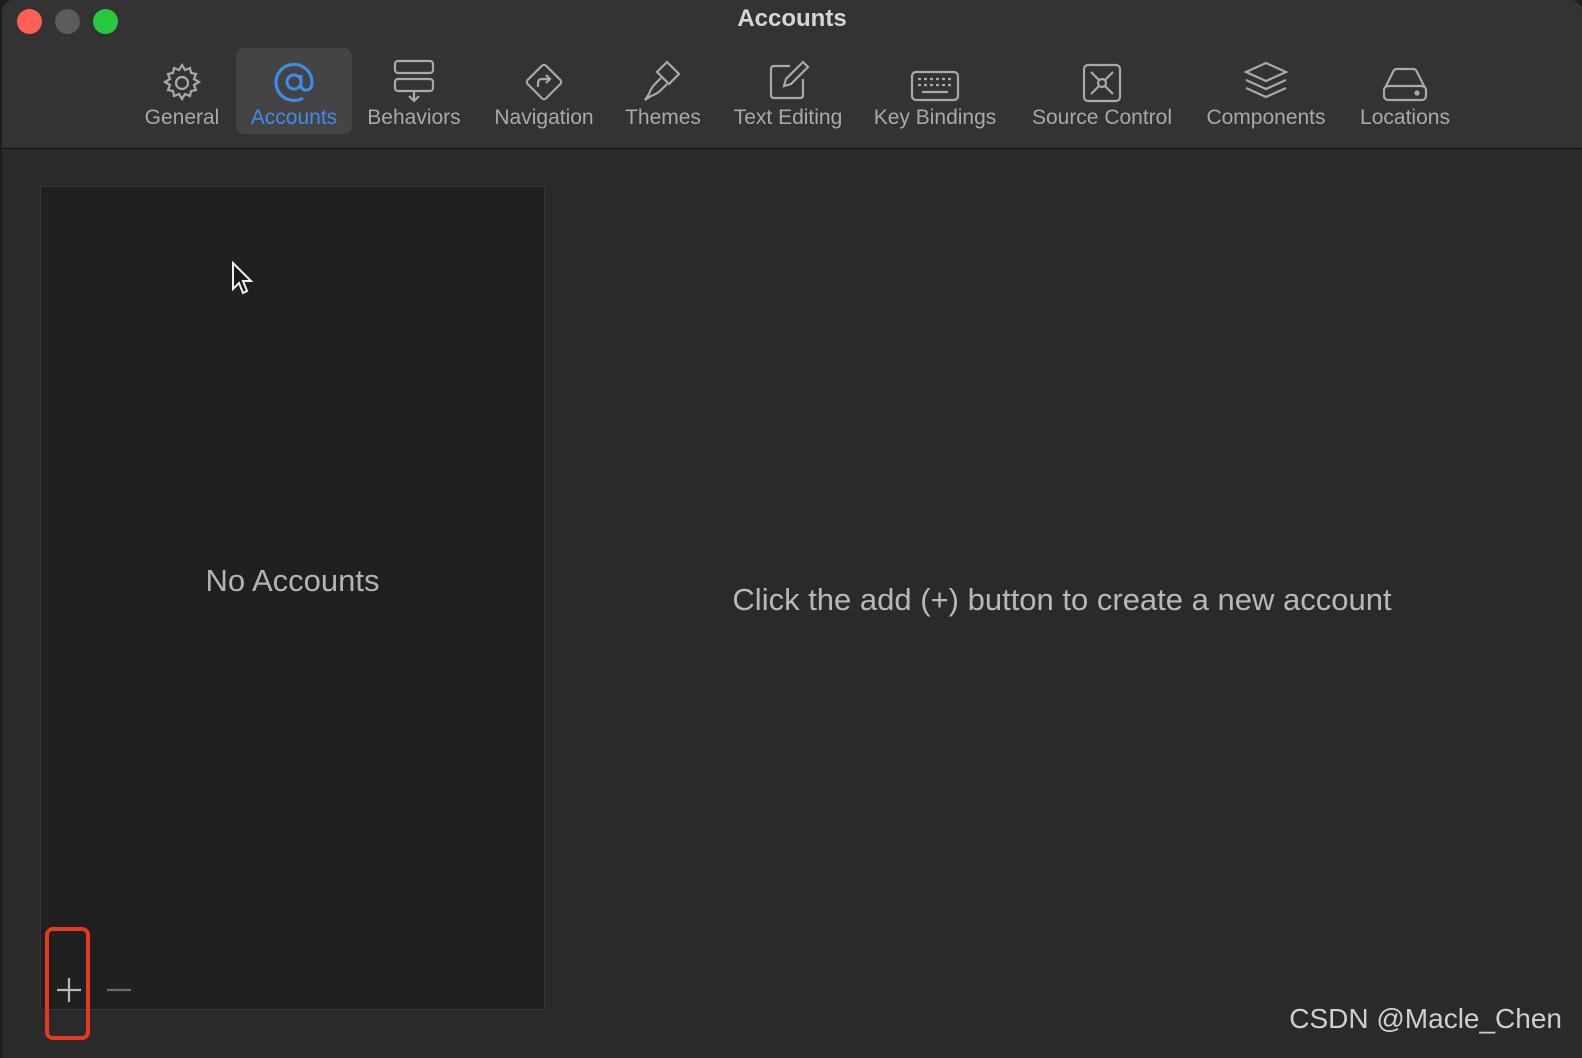 The height and width of the screenshot is (1058, 1582). I want to click on behaviors-icon, so click(414, 76).